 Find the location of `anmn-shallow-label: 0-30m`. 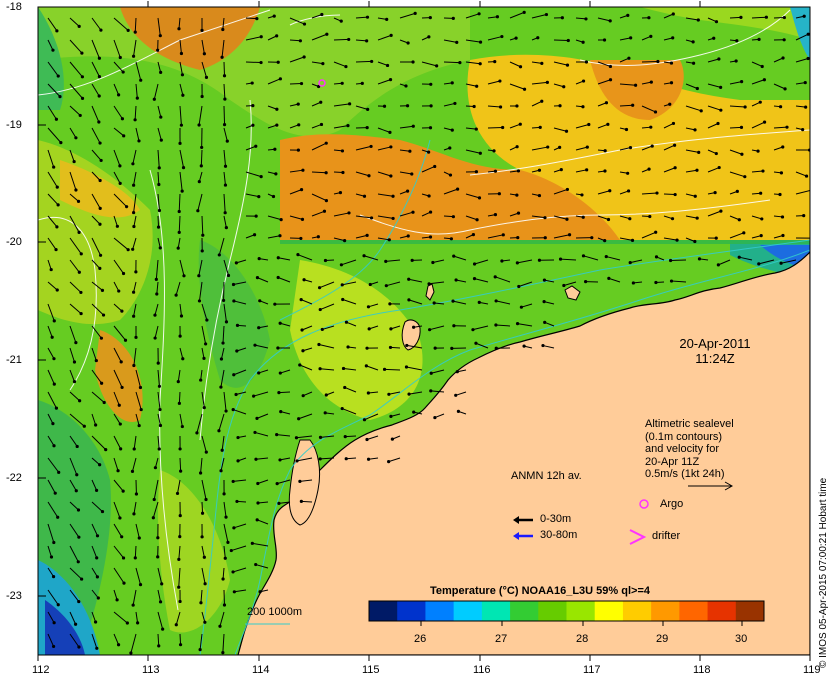

anmn-shallow-label: 0-30m is located at coordinates (556, 519).